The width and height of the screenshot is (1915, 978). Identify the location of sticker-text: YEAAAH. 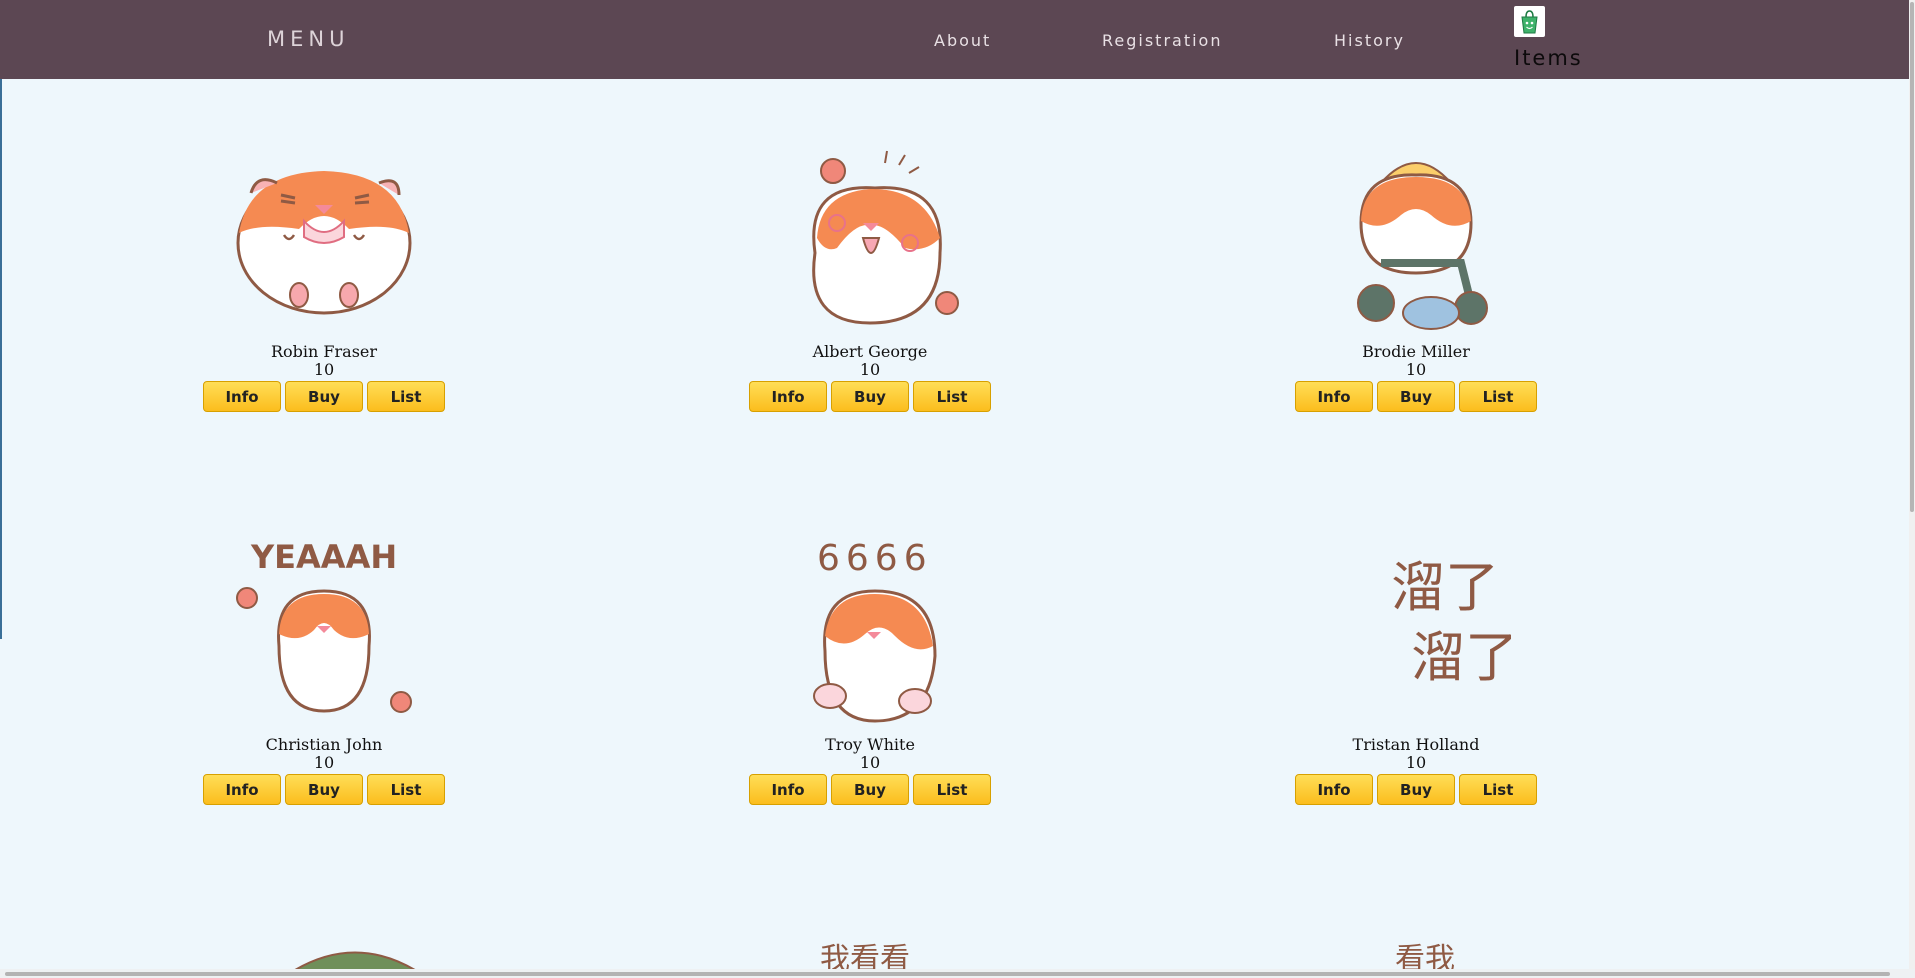
(323, 557).